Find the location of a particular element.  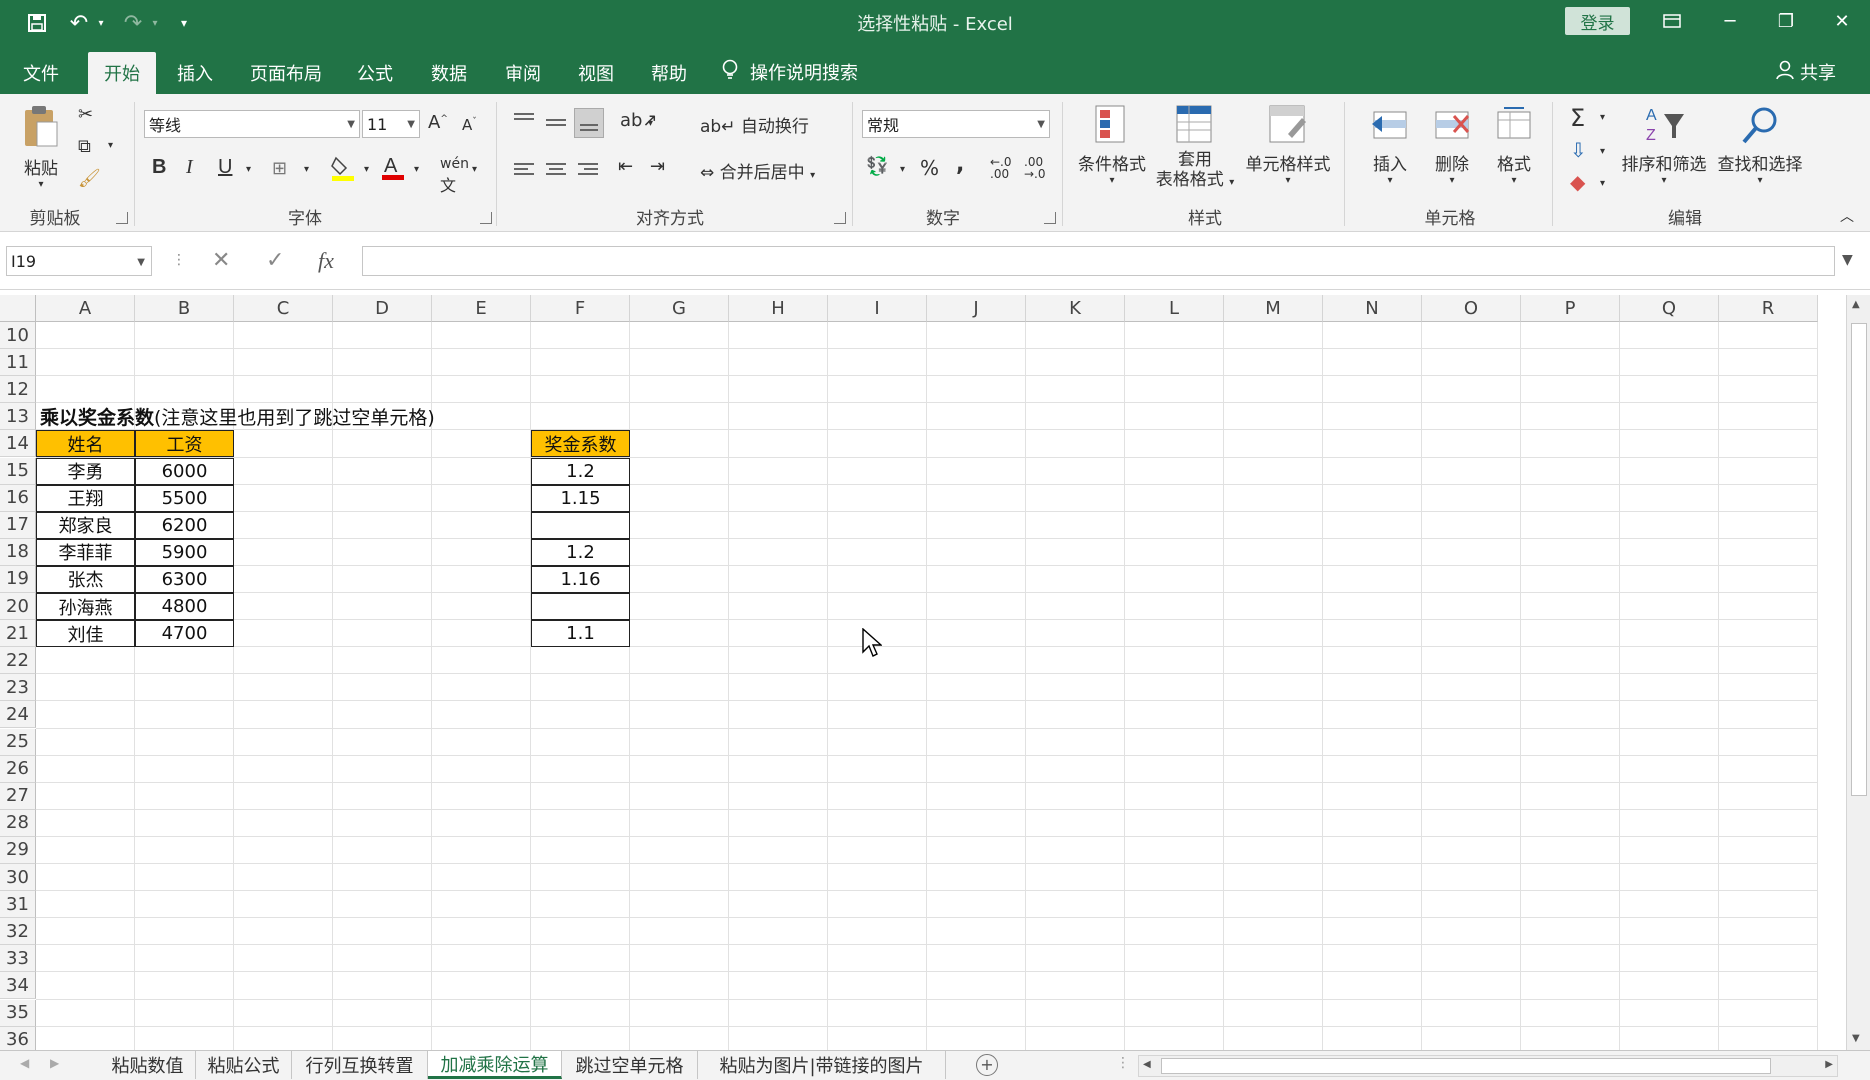

column-header-m: M is located at coordinates (1273, 308).